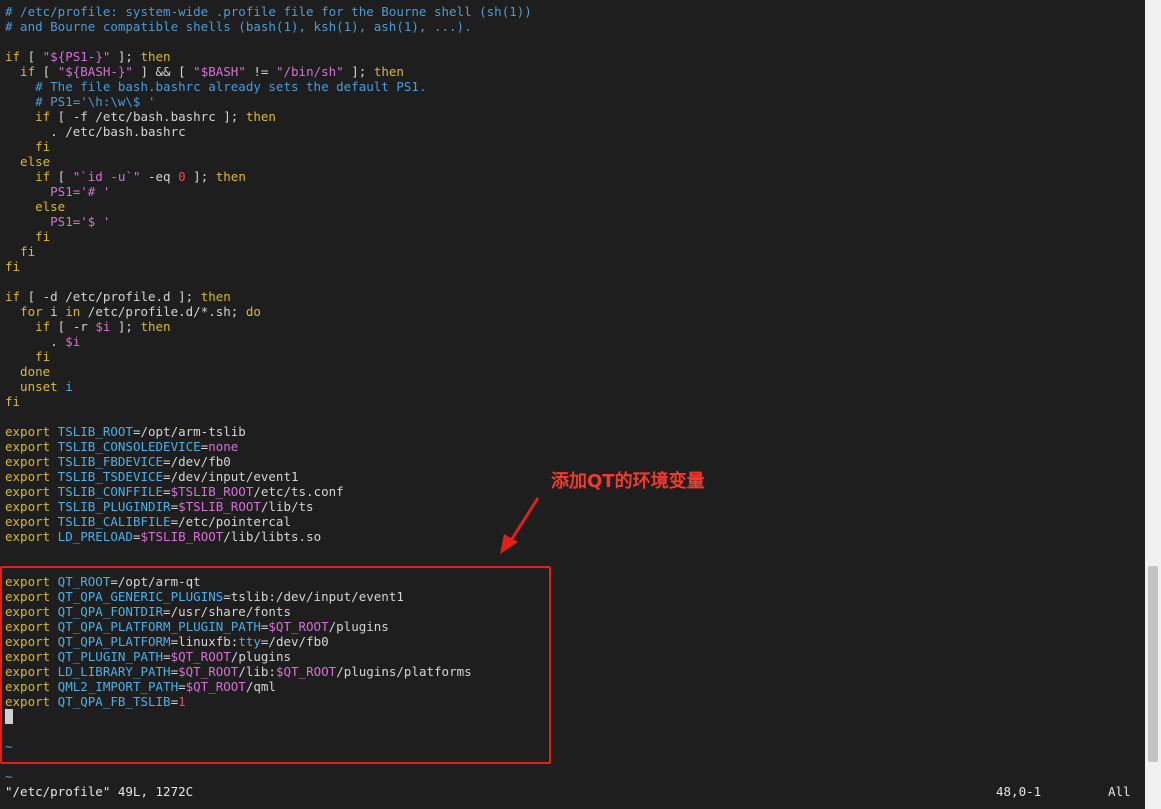 The width and height of the screenshot is (1161, 809). I want to click on code-line: if [ -f /etc/bash.bashrc ]; then, so click(268, 116).